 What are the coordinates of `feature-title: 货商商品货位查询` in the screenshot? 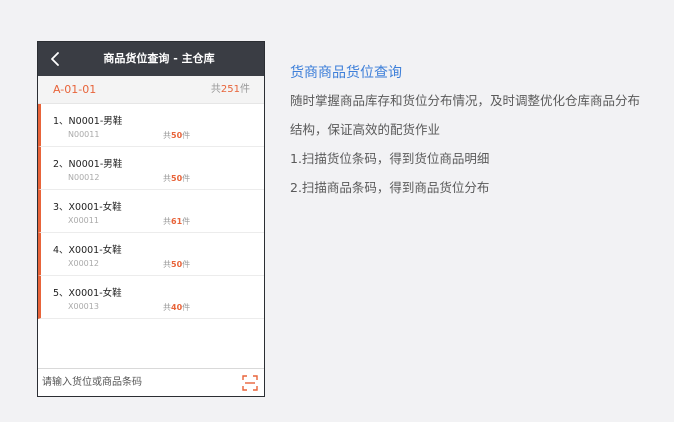 It's located at (346, 73).